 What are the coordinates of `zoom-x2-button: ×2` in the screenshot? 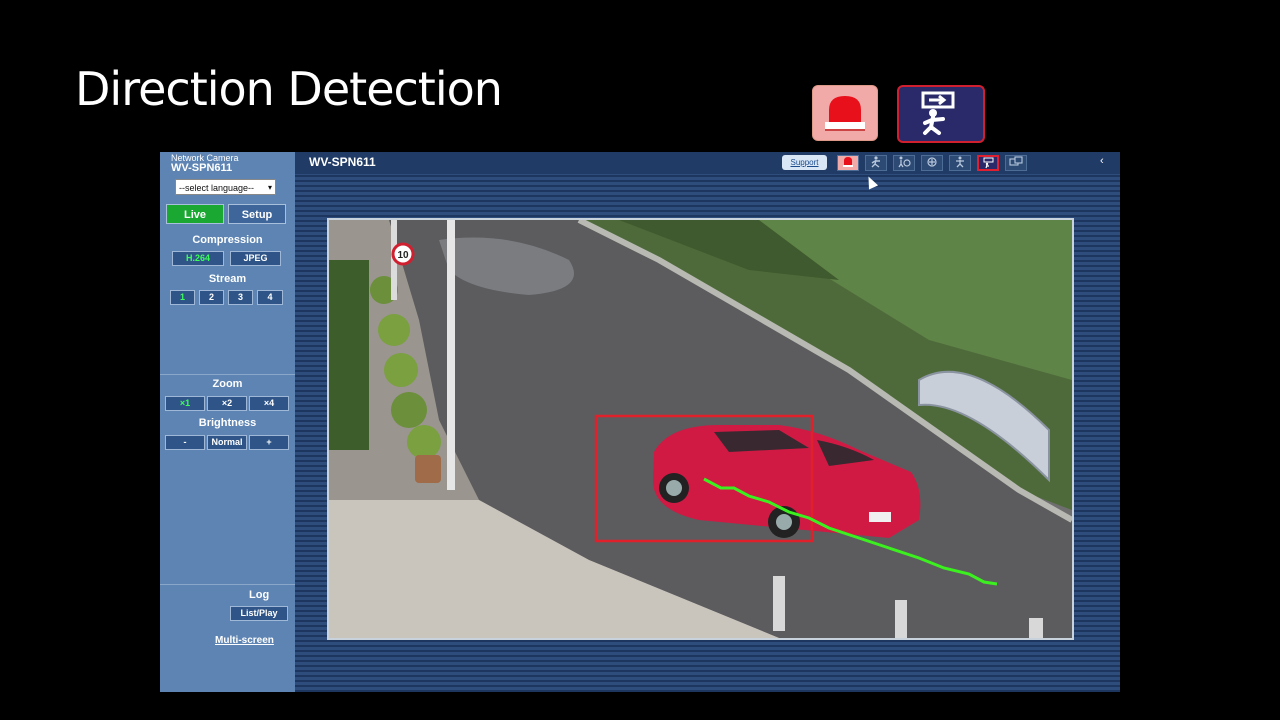 It's located at (227, 403).